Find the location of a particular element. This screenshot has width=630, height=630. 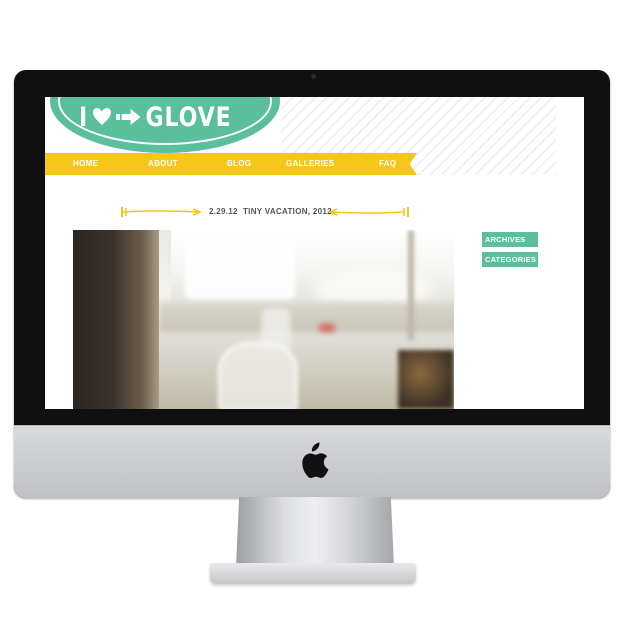

apple-logo-icon is located at coordinates (315, 460).